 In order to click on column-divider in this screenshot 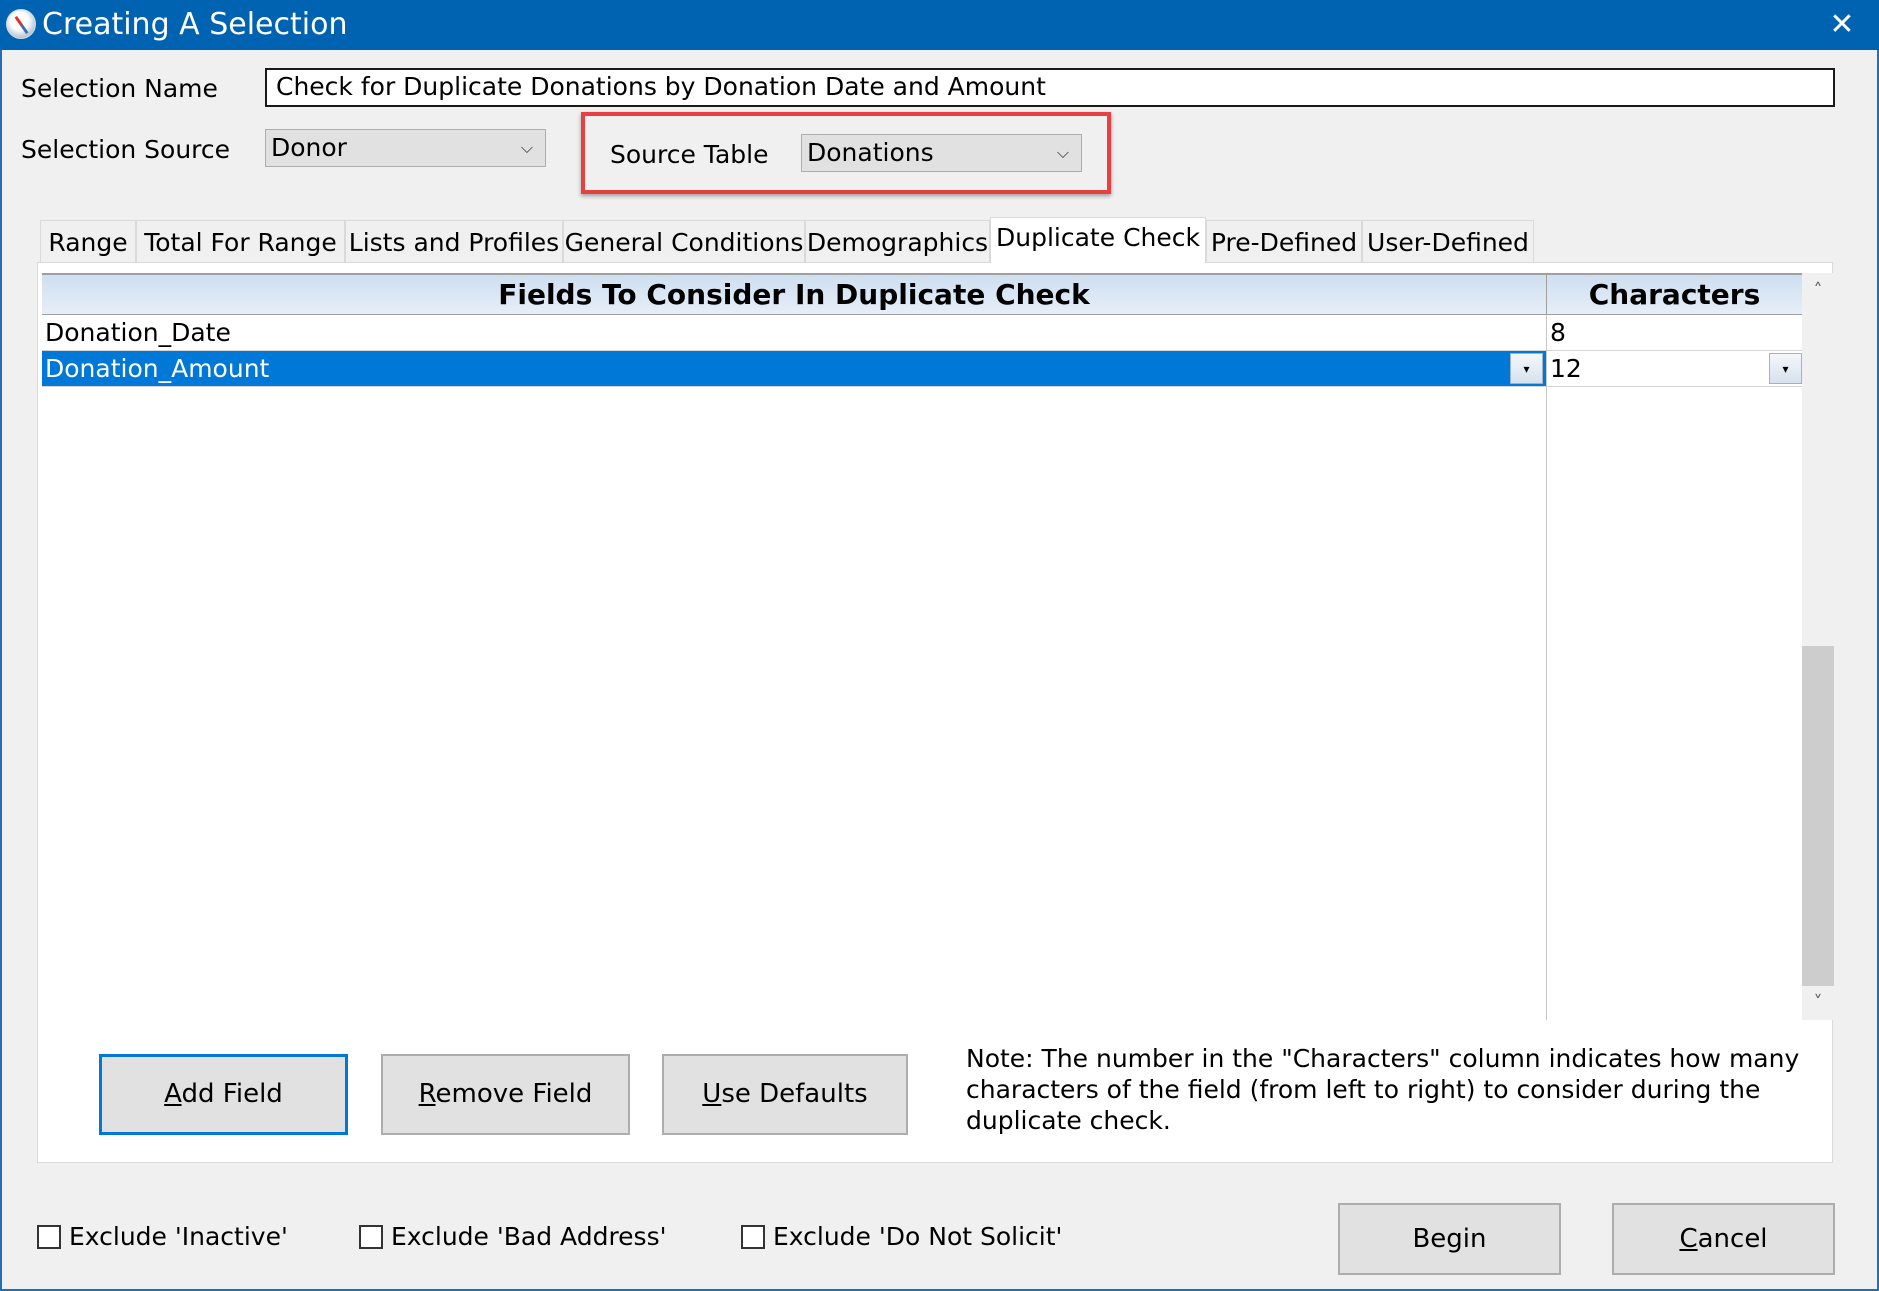, I will do `click(1546, 667)`.